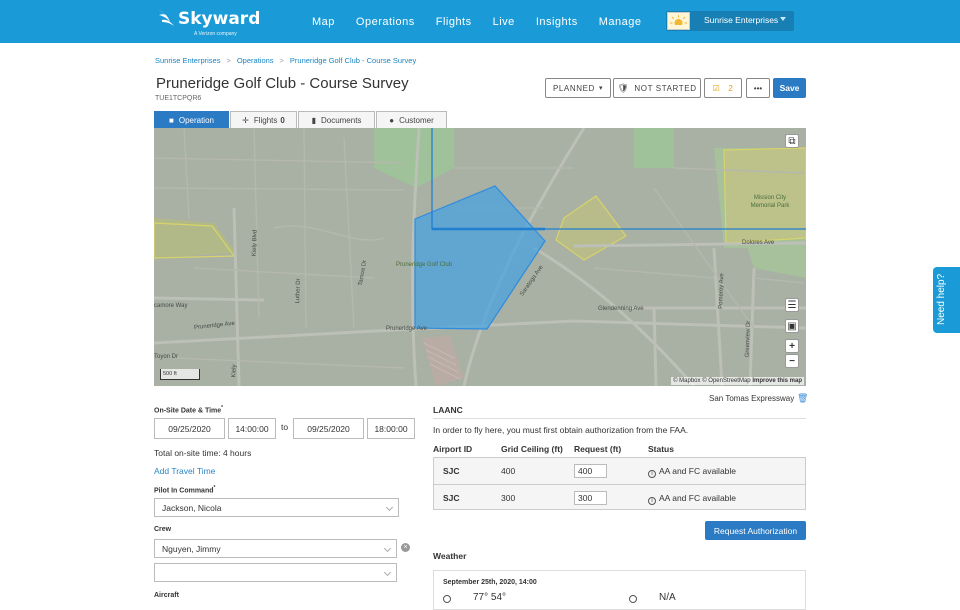  What do you see at coordinates (424, 265) in the screenshot?
I see `map-label-golf: Pruneridge Golf Club` at bounding box center [424, 265].